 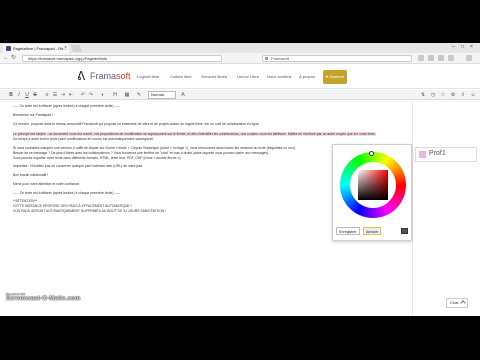 What do you see at coordinates (431, 58) in the screenshot?
I see `downloads-icon` at bounding box center [431, 58].